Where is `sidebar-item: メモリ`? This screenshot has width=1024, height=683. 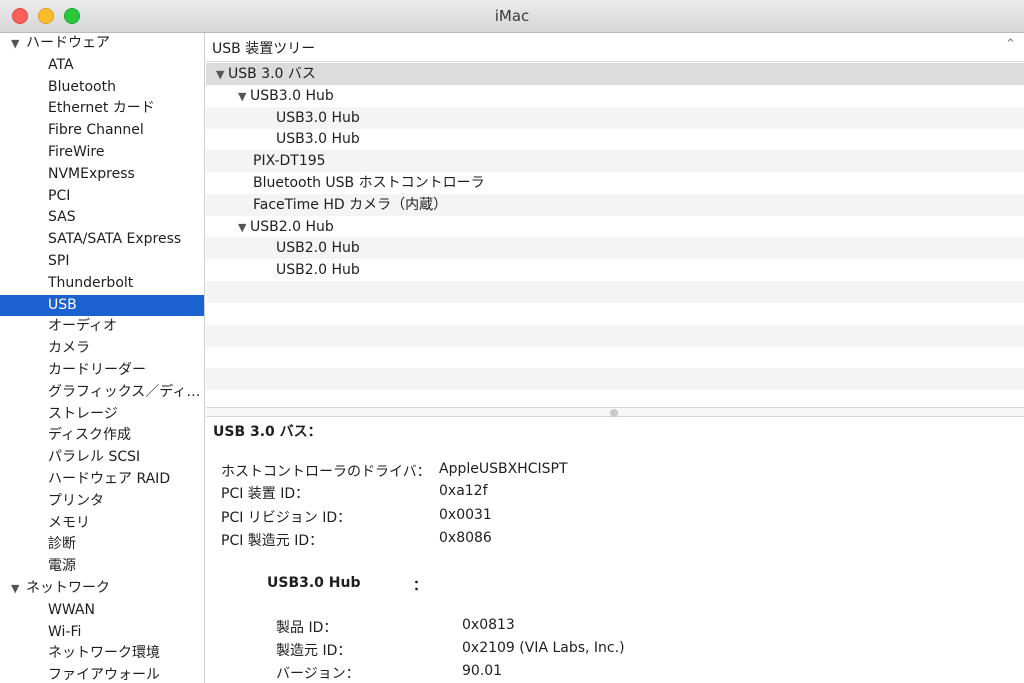 sidebar-item: メモリ is located at coordinates (102, 523).